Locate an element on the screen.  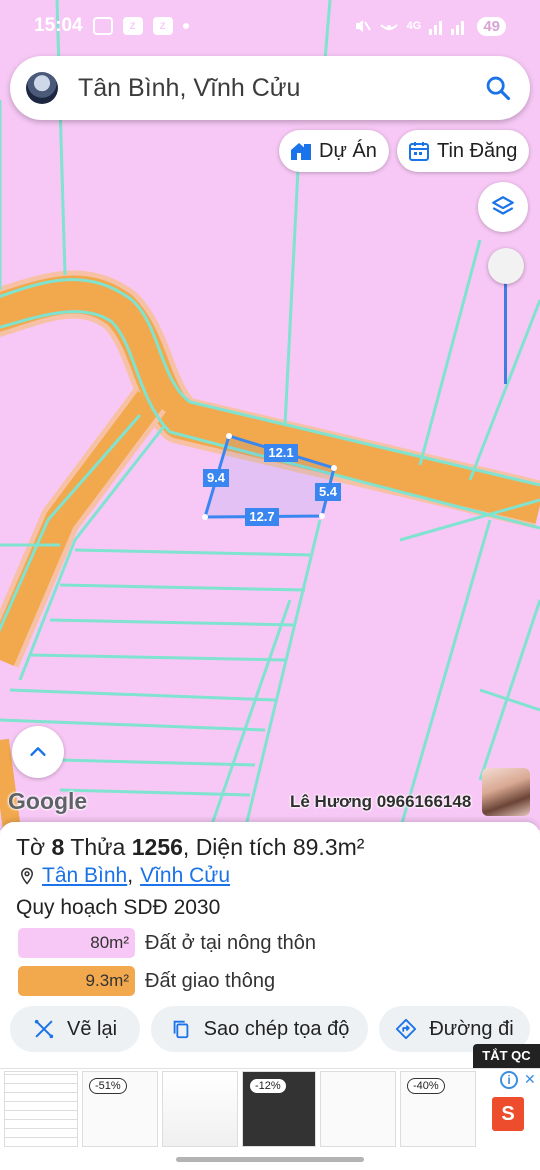
contact-avatar is located at coordinates (506, 792).